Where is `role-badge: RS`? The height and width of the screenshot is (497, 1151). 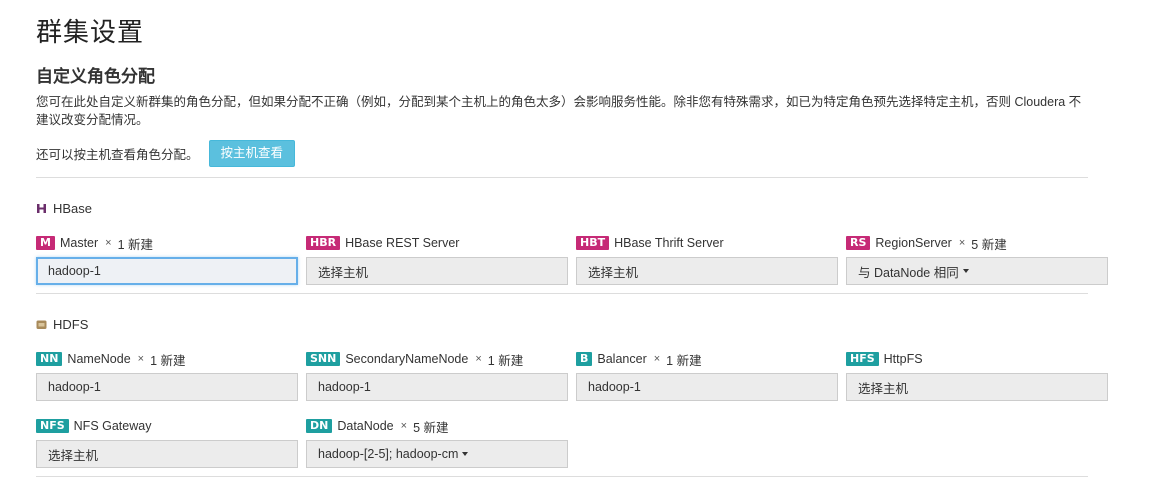
role-badge: RS is located at coordinates (858, 243).